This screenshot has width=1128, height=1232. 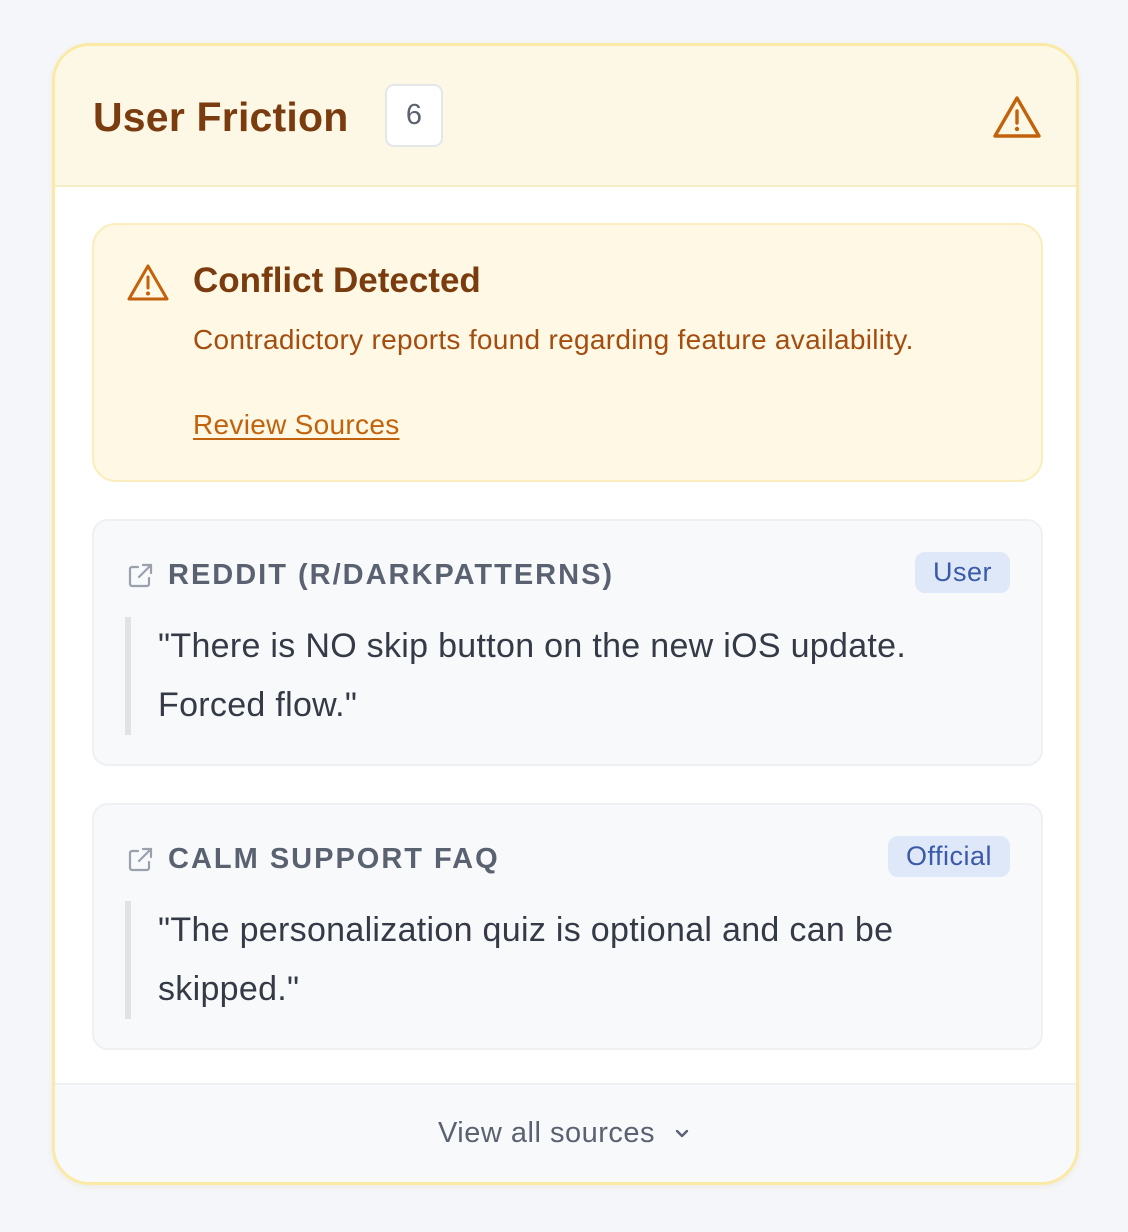 I want to click on chevron-down-icon, so click(x=682, y=1133).